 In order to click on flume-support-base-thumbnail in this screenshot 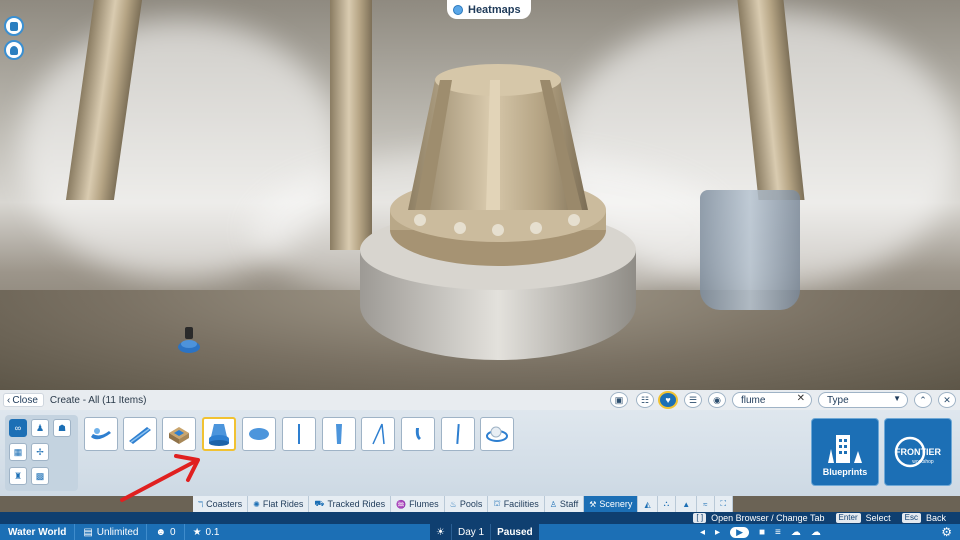, I will do `click(219, 435)`.